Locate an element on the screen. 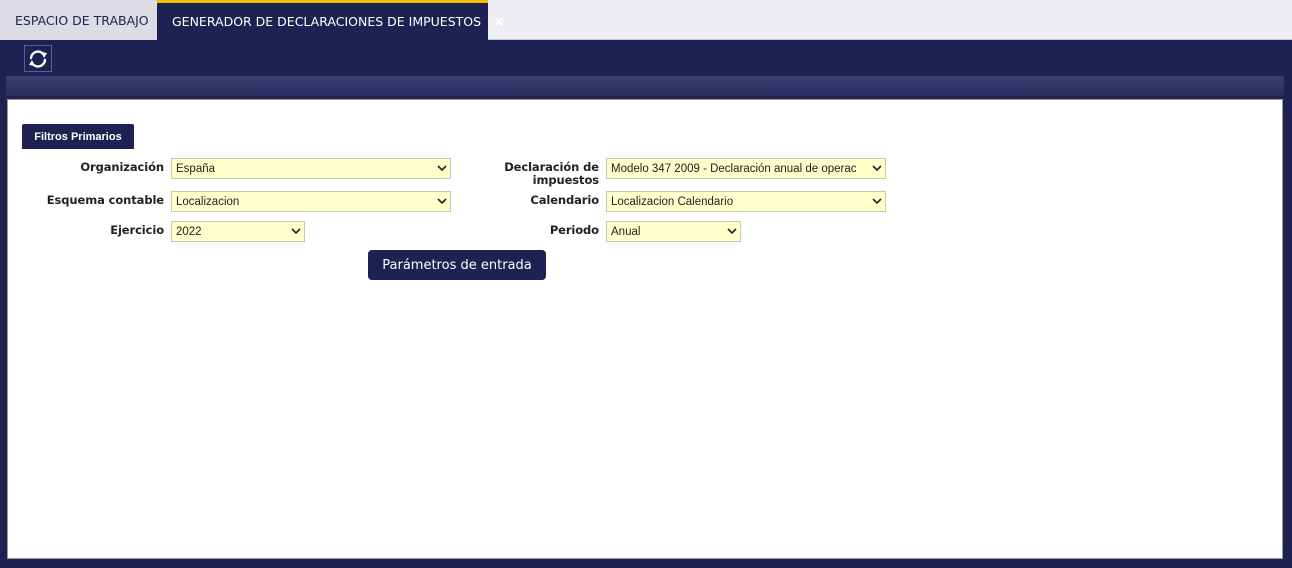 This screenshot has height=568, width=1292. input-parameters-label: Parámetros de entrada is located at coordinates (457, 265).